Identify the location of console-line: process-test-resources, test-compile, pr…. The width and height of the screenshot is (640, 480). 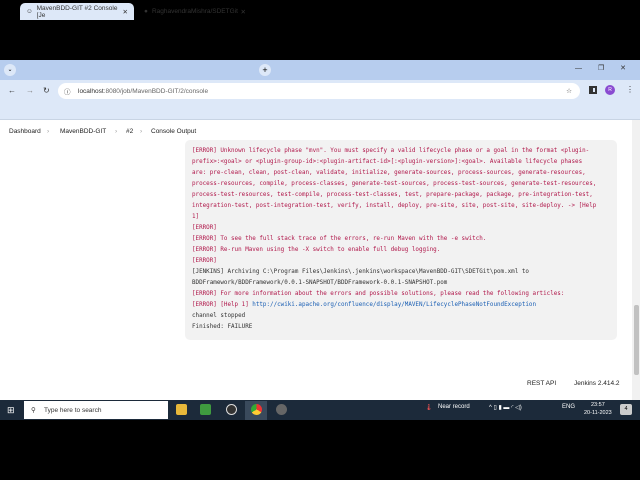
(392, 195).